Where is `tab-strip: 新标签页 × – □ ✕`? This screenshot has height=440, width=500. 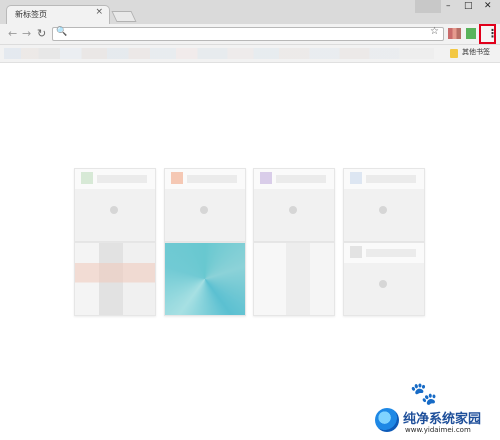
tab-strip: 新标签页 × – □ ✕ is located at coordinates (250, 12).